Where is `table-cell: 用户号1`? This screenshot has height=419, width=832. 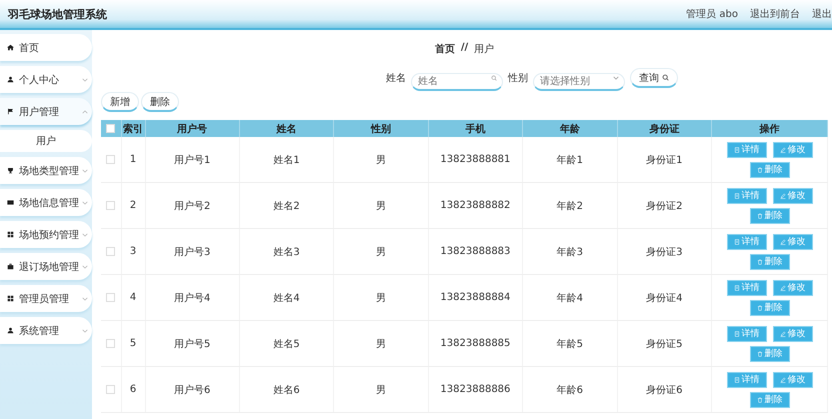
table-cell: 用户号1 is located at coordinates (192, 159).